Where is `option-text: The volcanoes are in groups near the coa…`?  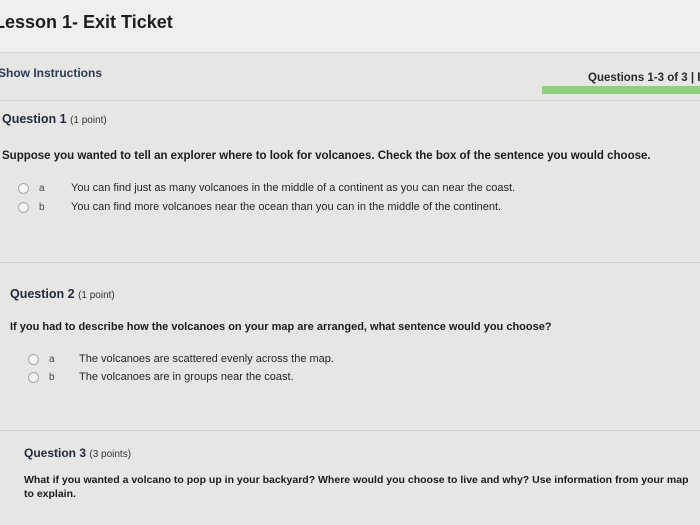
option-text: The volcanoes are in groups near the coa… is located at coordinates (186, 377).